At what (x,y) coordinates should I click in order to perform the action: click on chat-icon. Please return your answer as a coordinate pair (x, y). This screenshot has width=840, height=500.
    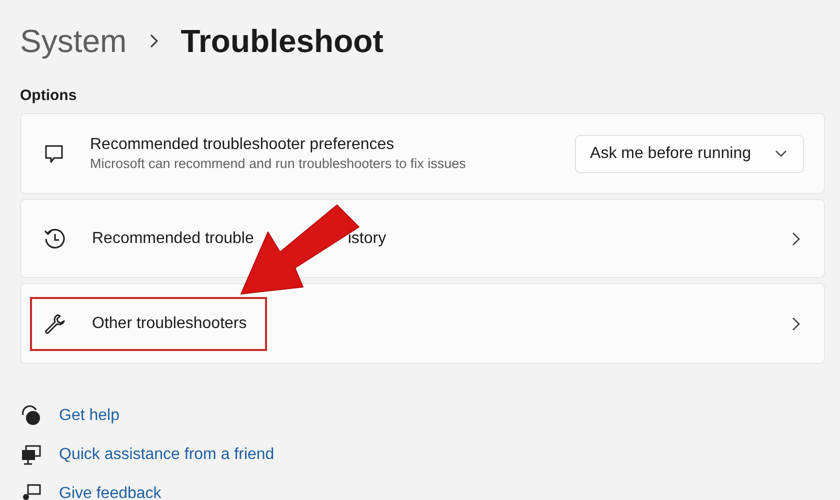
    Looking at the image, I should click on (54, 153).